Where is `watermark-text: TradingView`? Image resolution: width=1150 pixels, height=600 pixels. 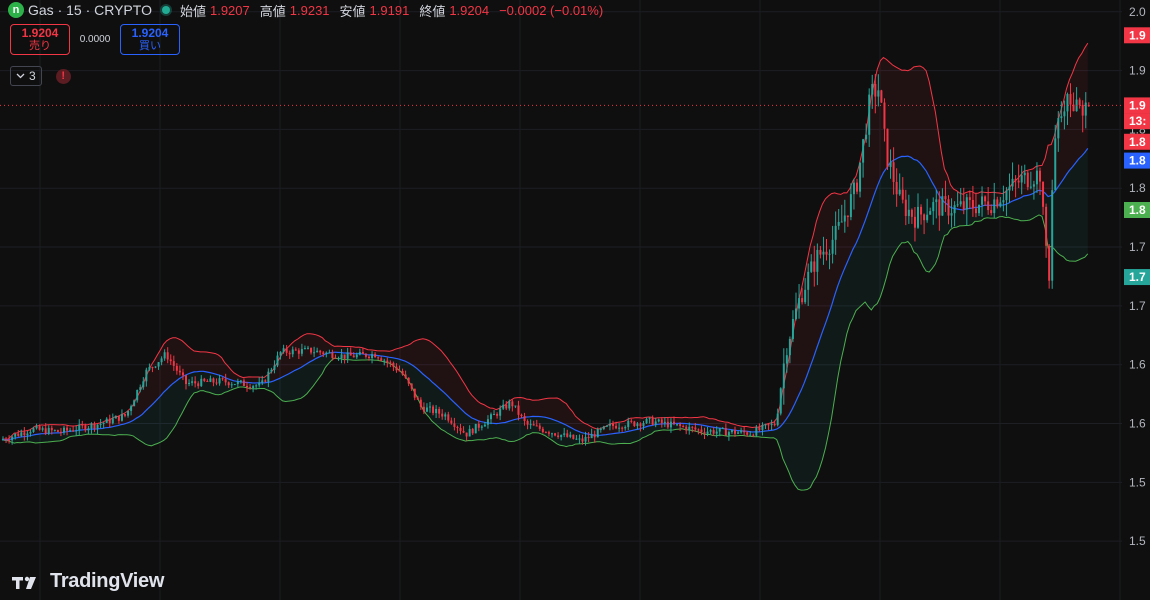
watermark-text: TradingView is located at coordinates (107, 581).